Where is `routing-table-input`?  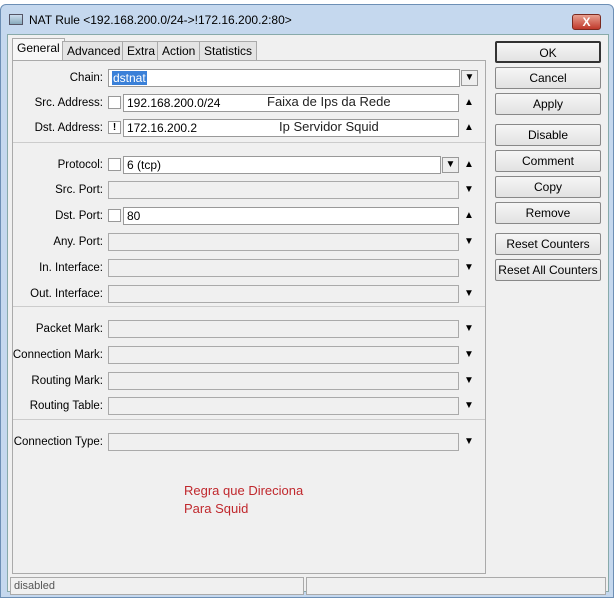
routing-table-input is located at coordinates (283, 406).